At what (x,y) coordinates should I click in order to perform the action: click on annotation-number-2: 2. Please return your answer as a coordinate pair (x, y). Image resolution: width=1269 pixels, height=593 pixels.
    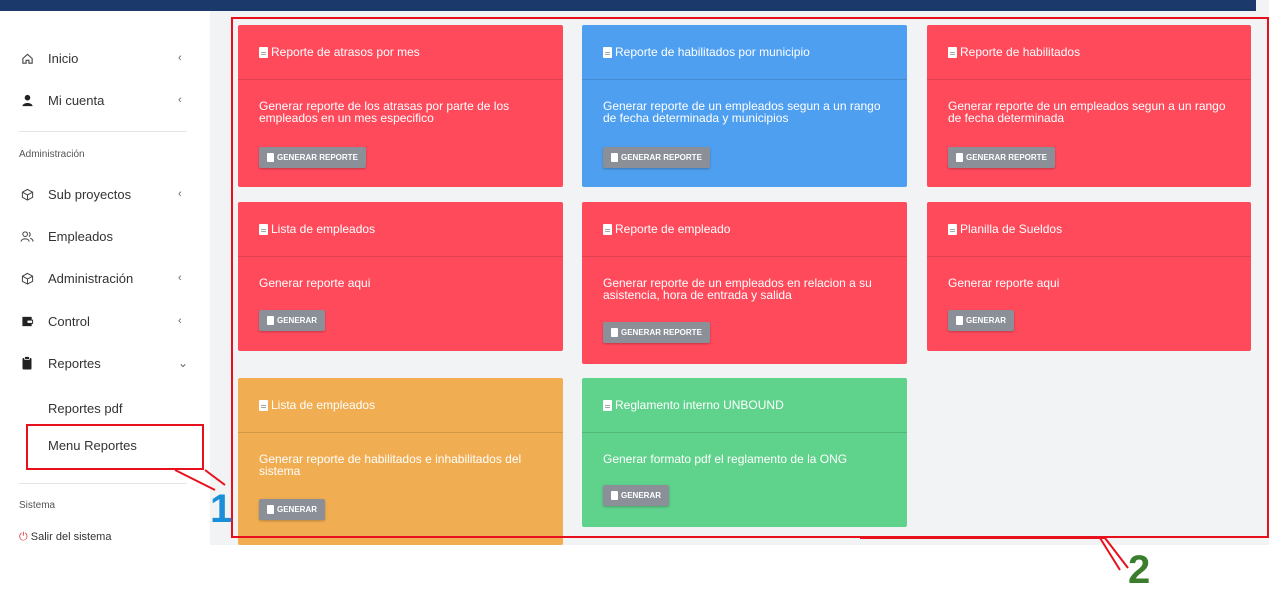
    Looking at the image, I should click on (1139, 570).